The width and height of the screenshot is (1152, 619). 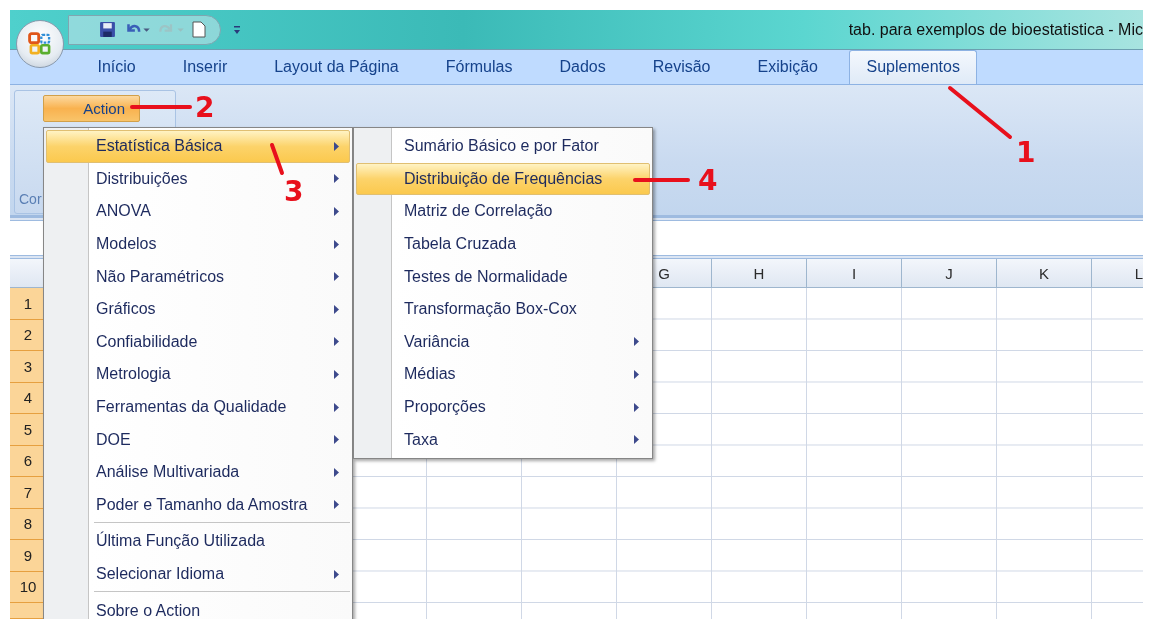 What do you see at coordinates (478, 211) in the screenshot?
I see `menu-item: Matriz de Correlação` at bounding box center [478, 211].